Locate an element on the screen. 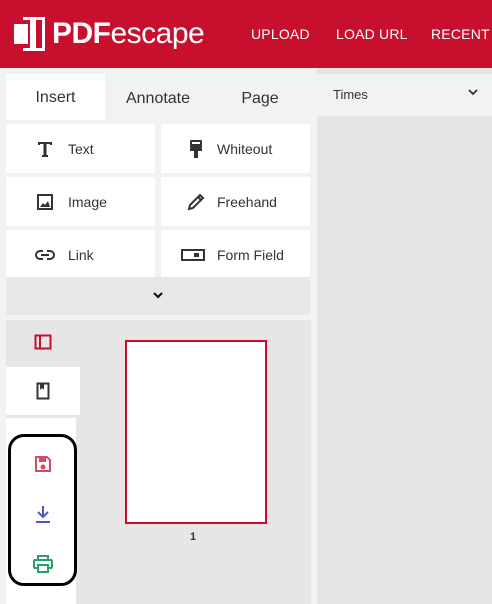 This screenshot has height=604, width=492. font-family-select: Times is located at coordinates (404, 95).